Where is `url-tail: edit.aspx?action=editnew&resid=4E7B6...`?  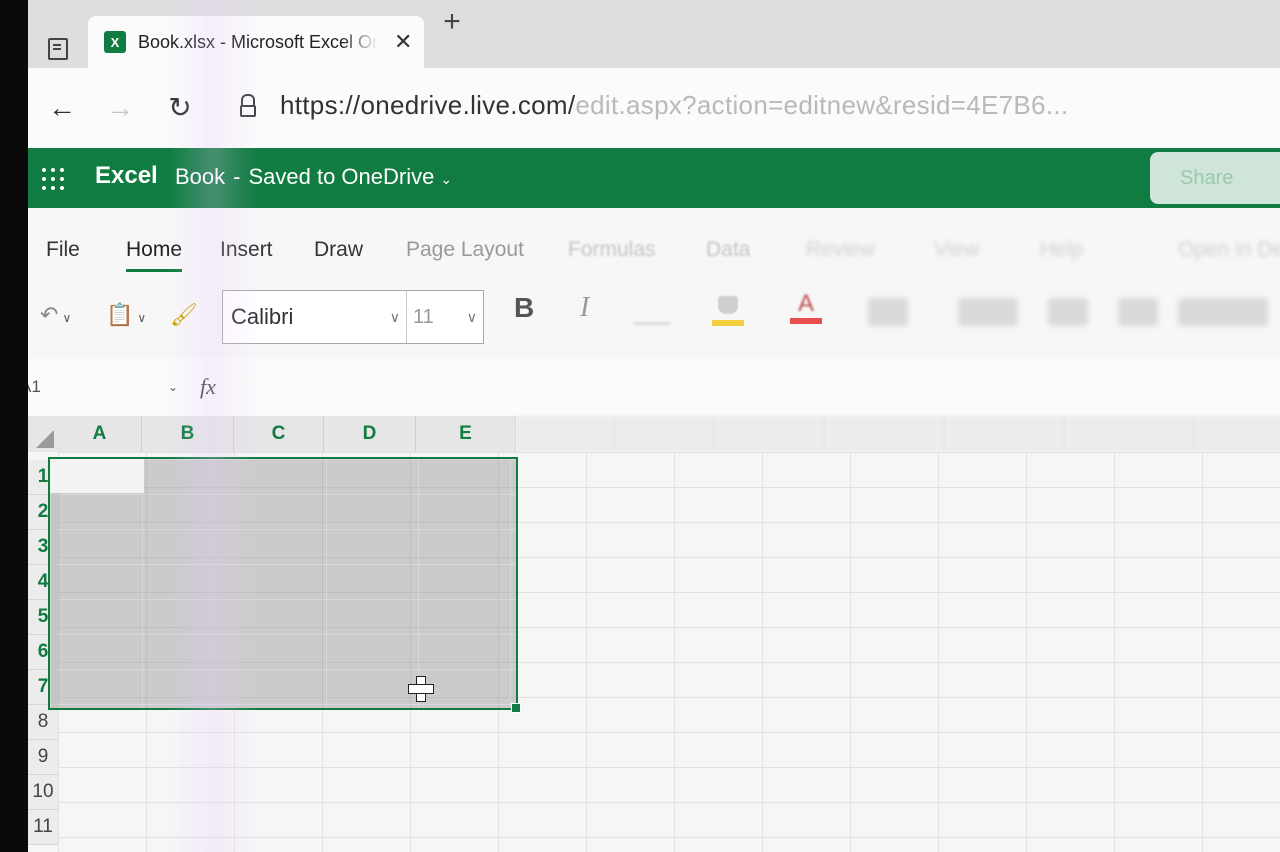
url-tail: edit.aspx?action=editnew&resid=4E7B6... is located at coordinates (822, 105).